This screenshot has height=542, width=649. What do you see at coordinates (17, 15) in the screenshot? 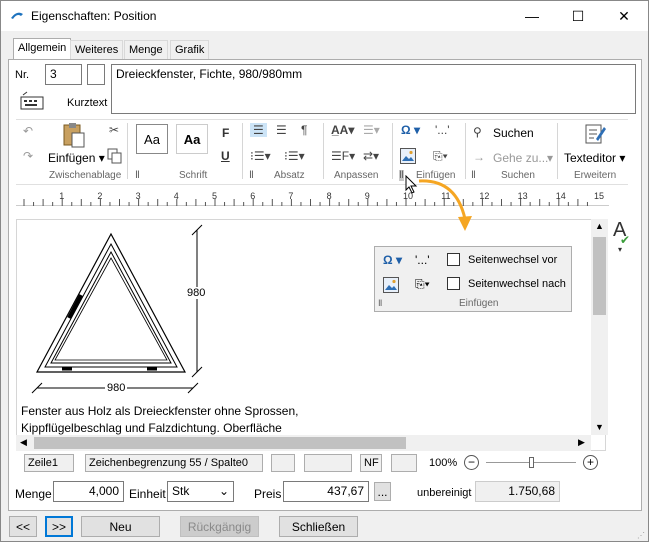
I see `app-icon` at bounding box center [17, 15].